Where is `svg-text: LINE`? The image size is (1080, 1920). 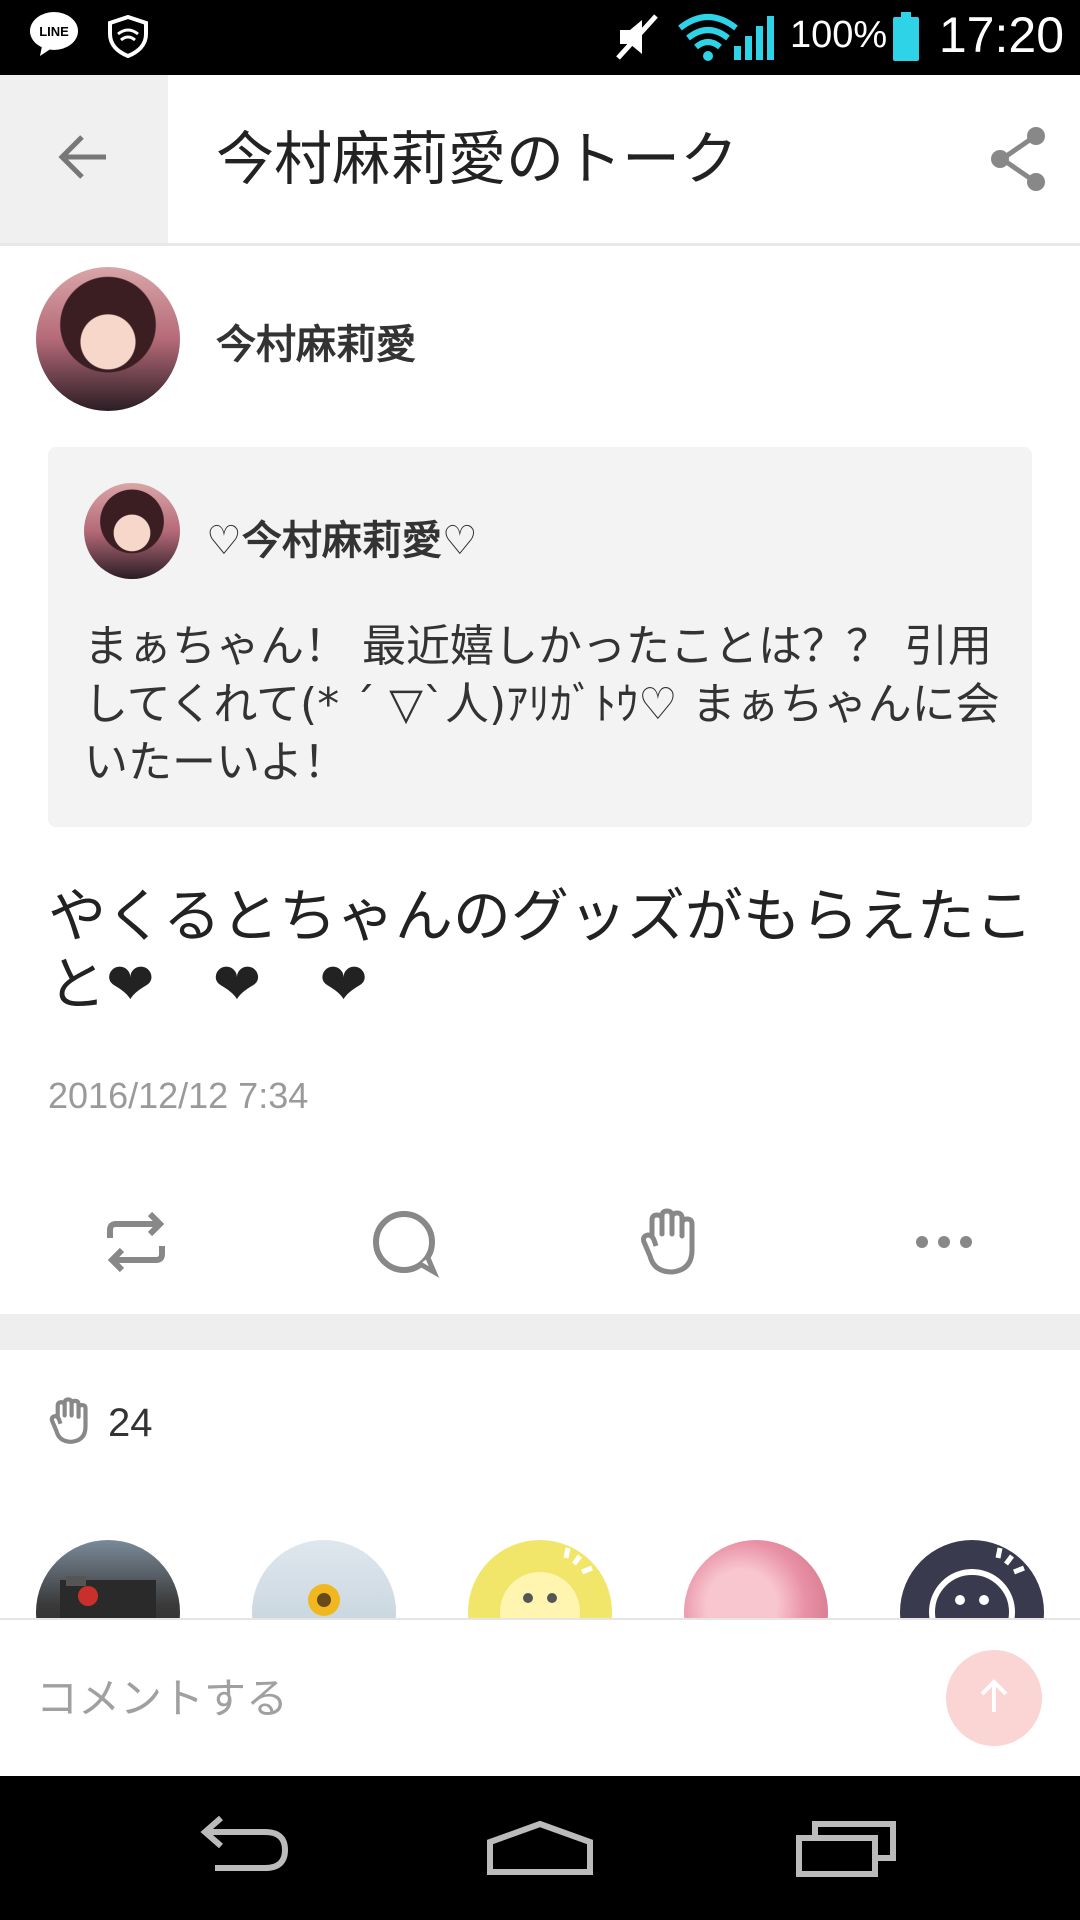 svg-text: LINE is located at coordinates (54, 31).